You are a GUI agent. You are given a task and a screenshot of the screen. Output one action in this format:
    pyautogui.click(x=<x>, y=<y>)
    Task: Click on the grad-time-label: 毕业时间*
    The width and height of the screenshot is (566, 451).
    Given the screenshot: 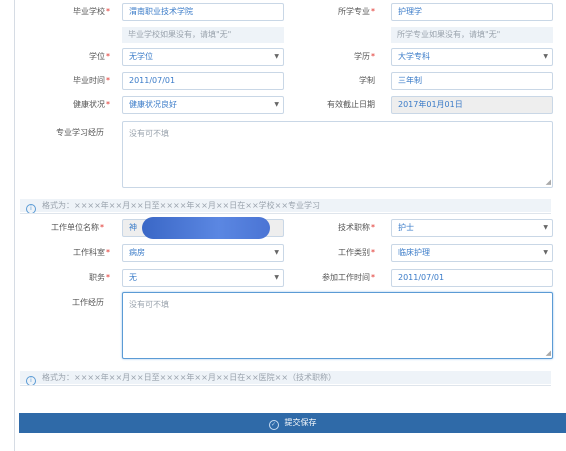 What is the action you would take?
    pyautogui.click(x=91, y=80)
    